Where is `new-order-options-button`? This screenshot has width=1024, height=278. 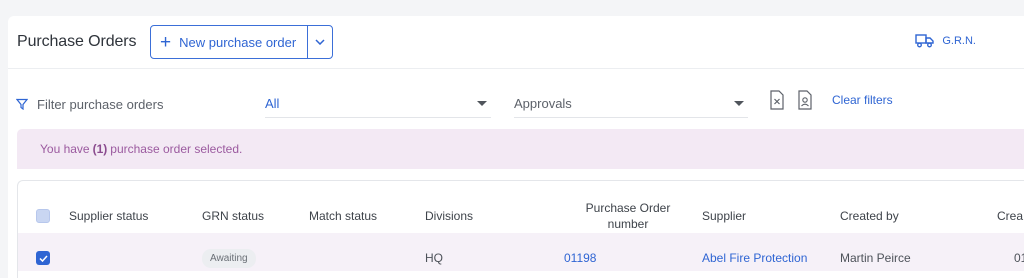
new-order-options-button is located at coordinates (320, 42).